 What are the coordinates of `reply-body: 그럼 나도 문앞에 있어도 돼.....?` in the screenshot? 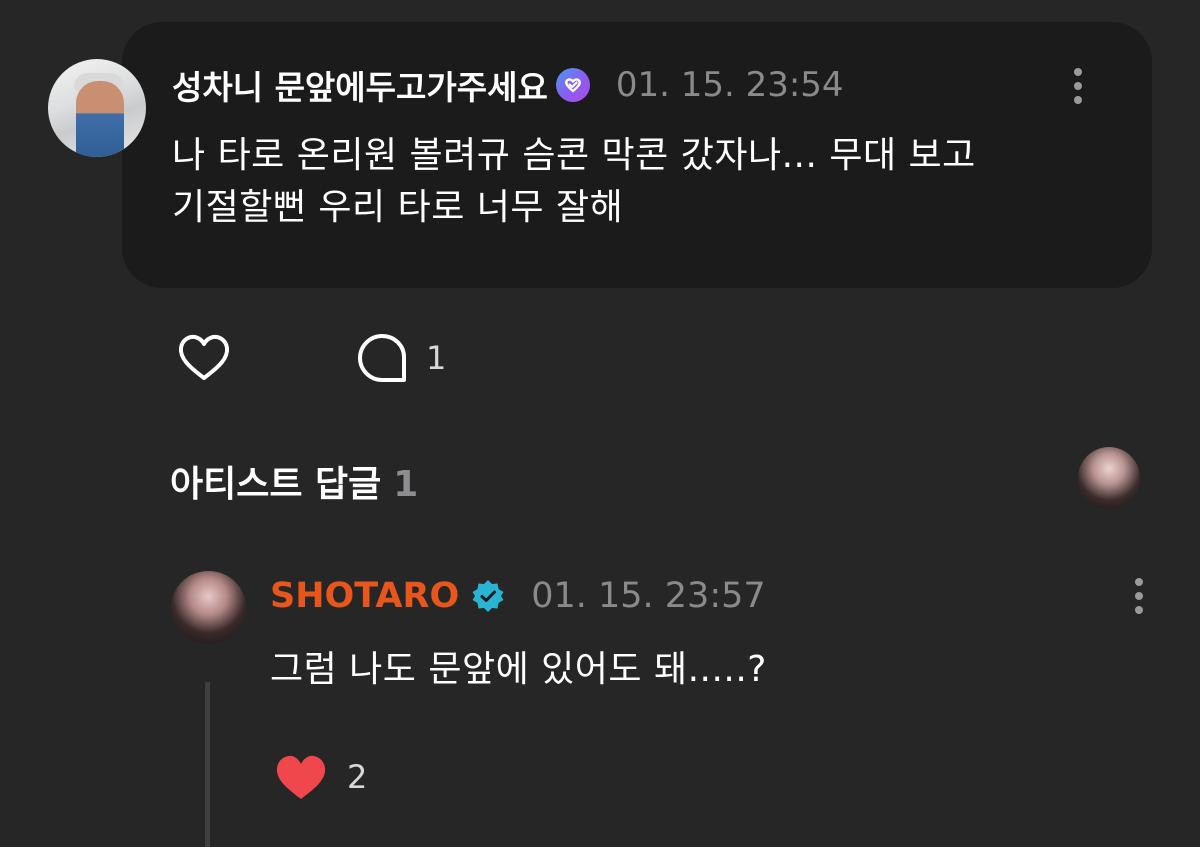 It's located at (518, 669).